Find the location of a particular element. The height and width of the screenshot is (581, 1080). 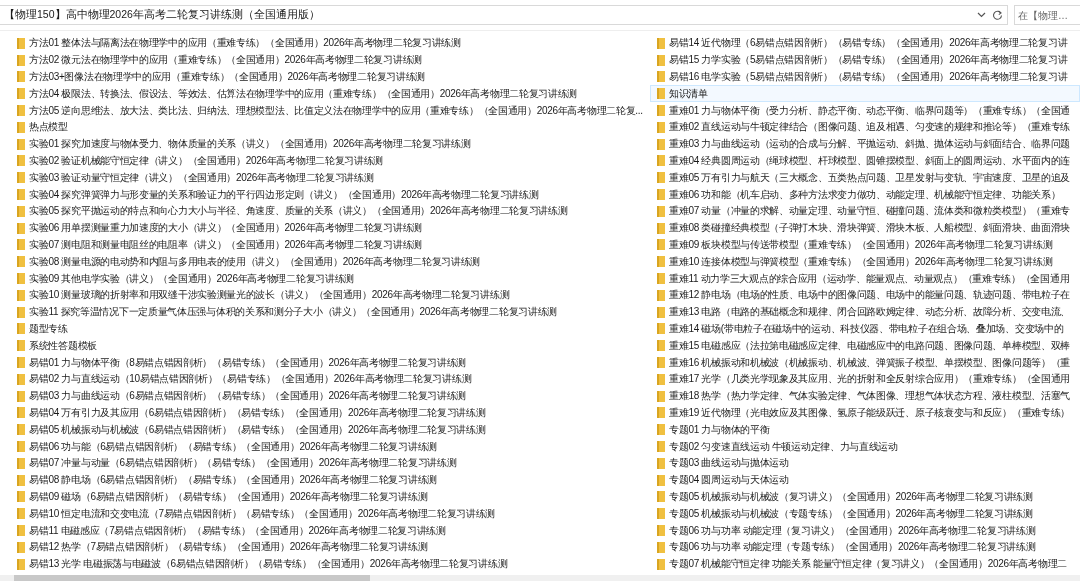

folder-item: 专题07 机械能守恒定律 功能关系 能量守恒定律（复习讲义）（全国通用）2026年高考物理二 is located at coordinates (865, 564).